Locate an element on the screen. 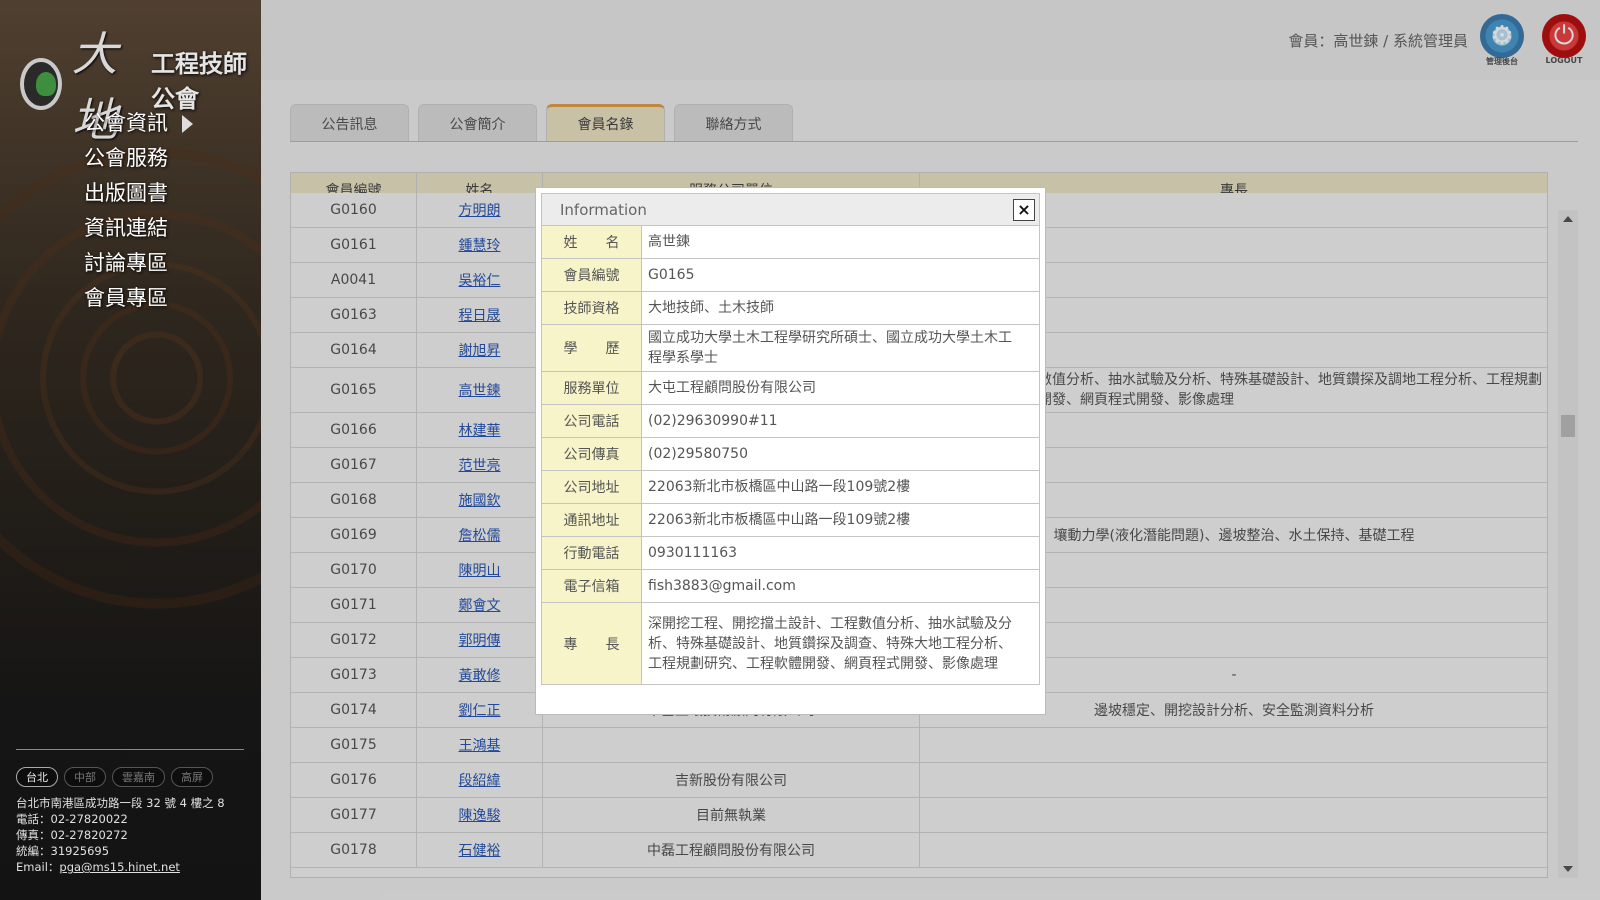 The image size is (1600, 900). info-label: 專 長 is located at coordinates (592, 643).